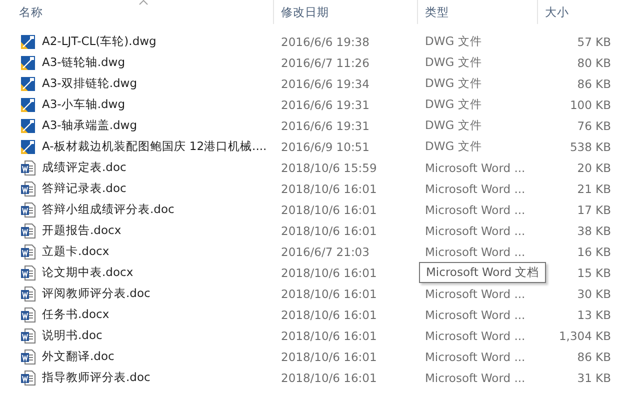  Describe the element at coordinates (76, 251) in the screenshot. I see `file-name: 立题卡.docx` at that location.